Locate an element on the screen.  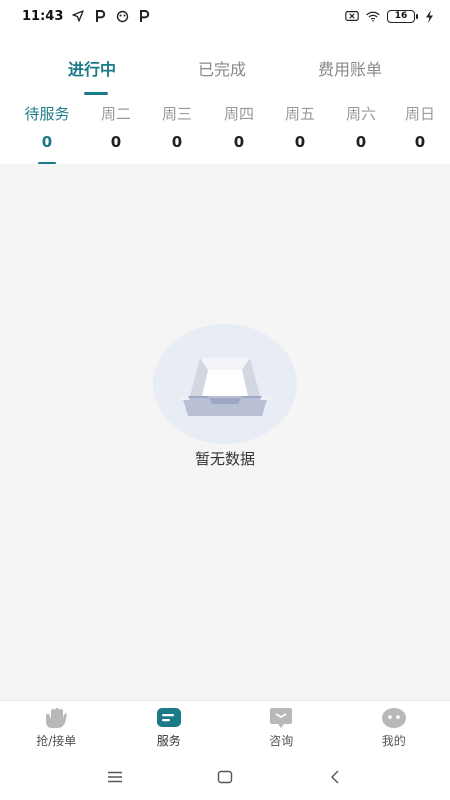
status-right: 16 is located at coordinates (390, 16).